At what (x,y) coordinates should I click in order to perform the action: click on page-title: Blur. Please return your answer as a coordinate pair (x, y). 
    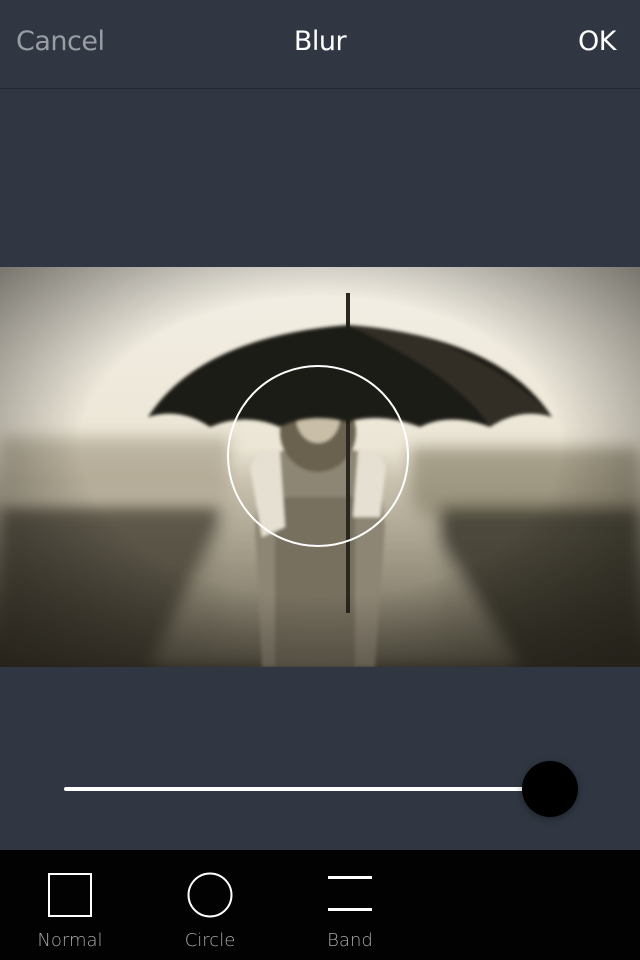
    Looking at the image, I should click on (320, 41).